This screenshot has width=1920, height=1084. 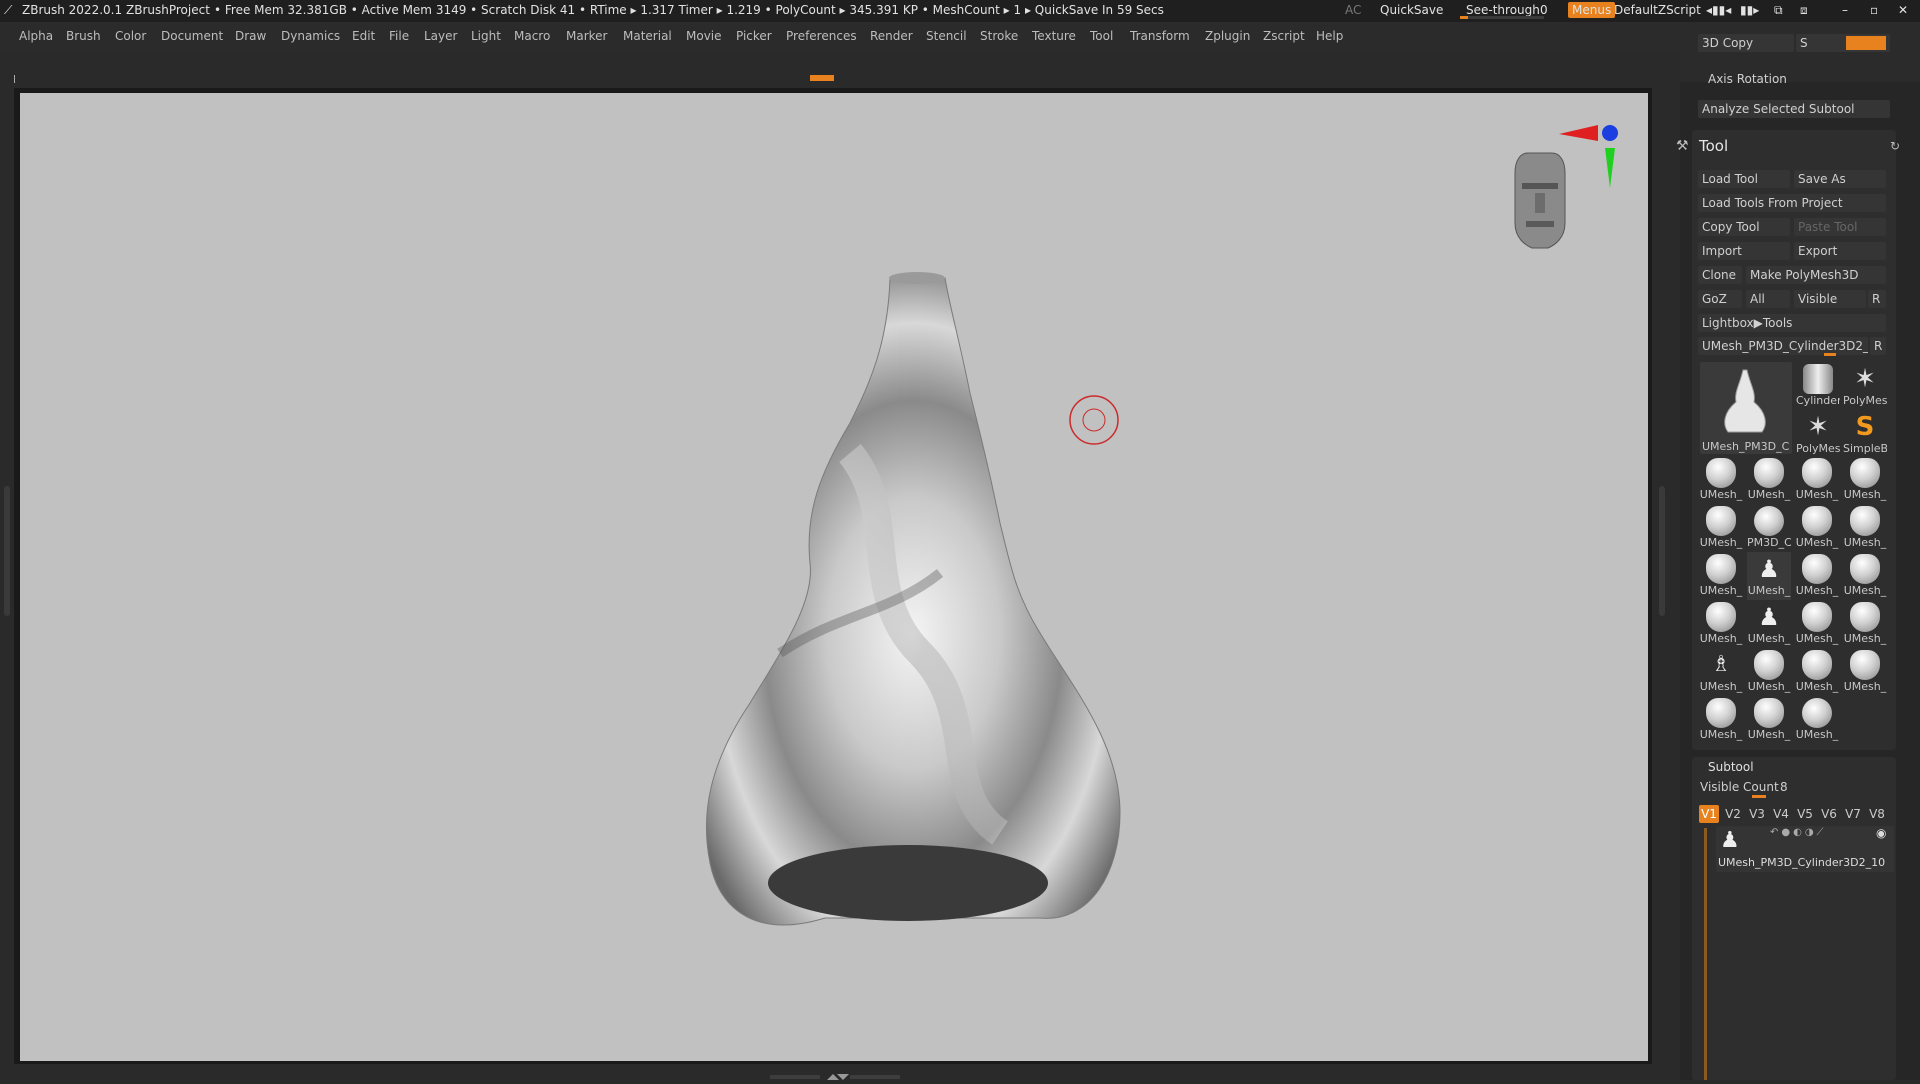 What do you see at coordinates (1329, 36) in the screenshot?
I see `menu-help: Help` at bounding box center [1329, 36].